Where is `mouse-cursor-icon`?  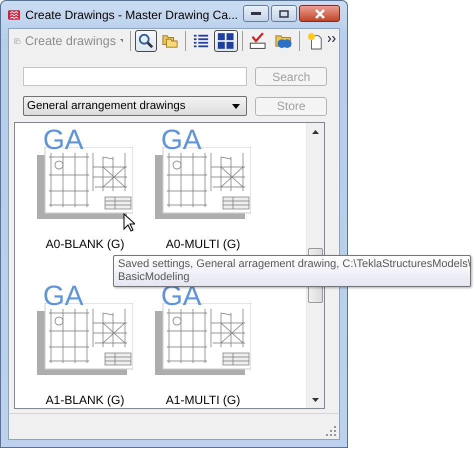 mouse-cursor-icon is located at coordinates (129, 222).